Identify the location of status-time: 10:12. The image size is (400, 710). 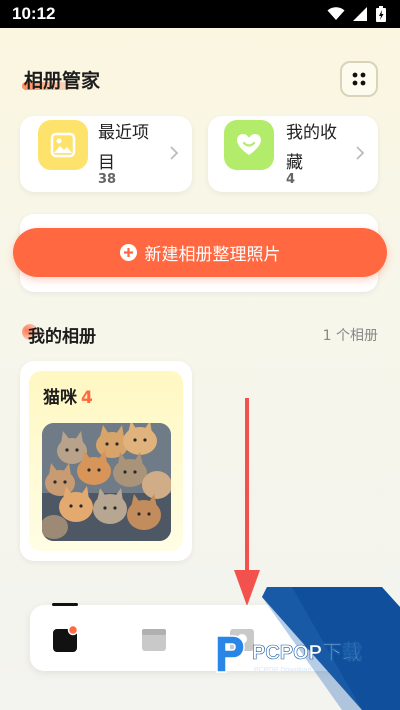
(34, 13).